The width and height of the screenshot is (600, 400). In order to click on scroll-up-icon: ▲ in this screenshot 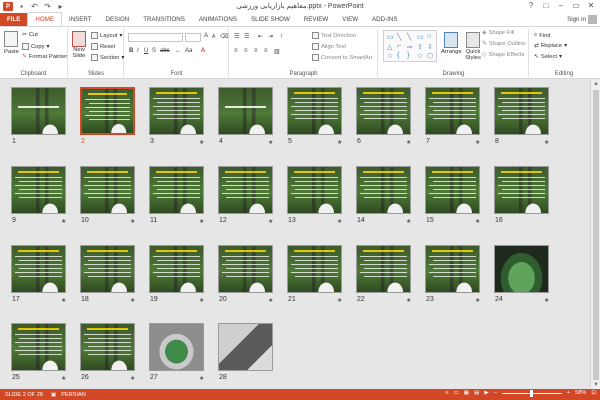, I will do `click(595, 84)`.